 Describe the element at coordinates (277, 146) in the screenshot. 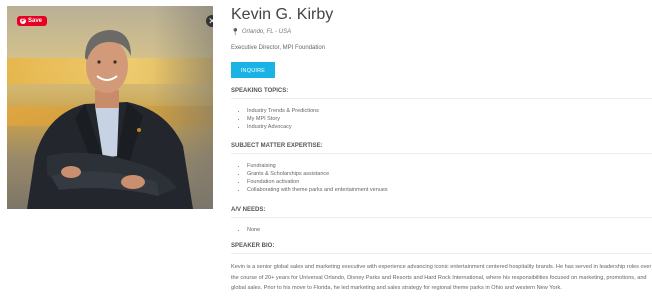

I see `expertise-title: SUBJECT MATTER EXPERTISE:` at that location.